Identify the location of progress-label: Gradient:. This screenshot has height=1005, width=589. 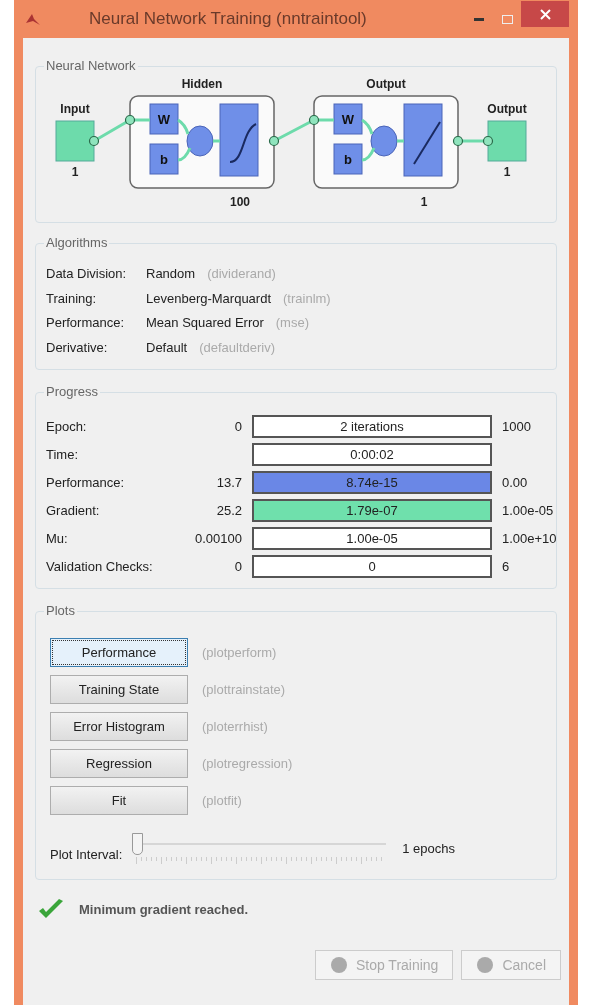
(73, 510).